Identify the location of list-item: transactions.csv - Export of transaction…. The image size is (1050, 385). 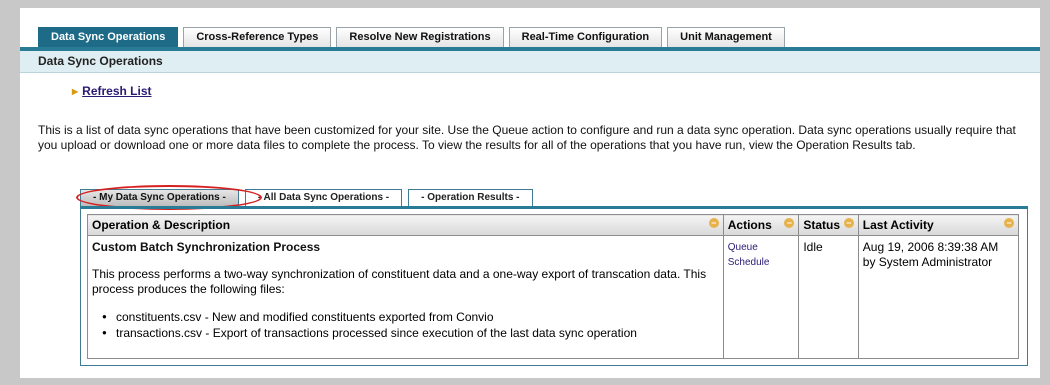
(410, 333).